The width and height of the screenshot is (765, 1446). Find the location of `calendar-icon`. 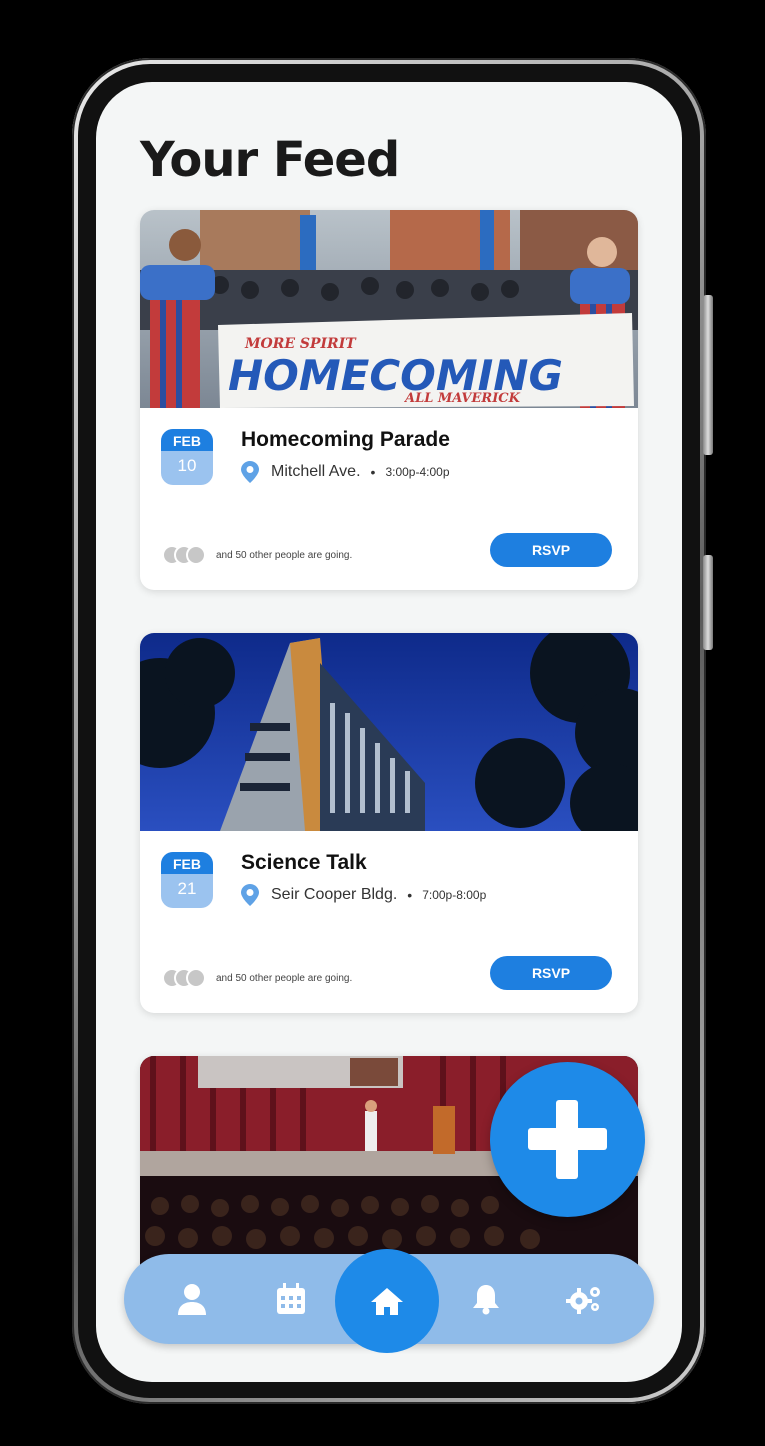

calendar-icon is located at coordinates (291, 1298).